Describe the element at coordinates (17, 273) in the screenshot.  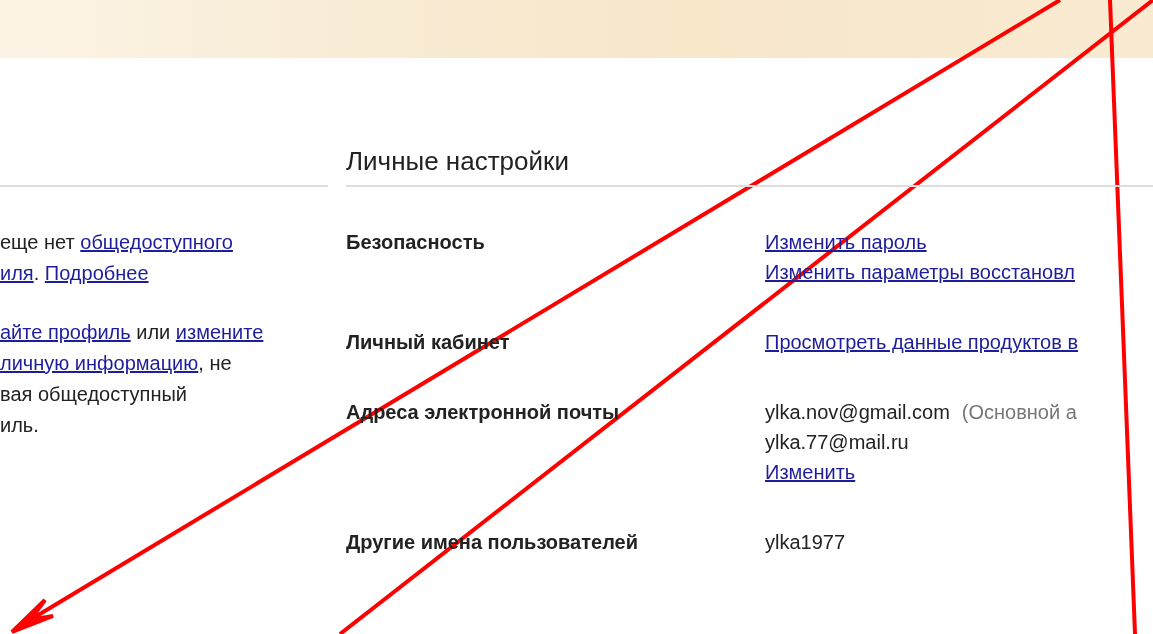
I see `text-link: иля` at that location.